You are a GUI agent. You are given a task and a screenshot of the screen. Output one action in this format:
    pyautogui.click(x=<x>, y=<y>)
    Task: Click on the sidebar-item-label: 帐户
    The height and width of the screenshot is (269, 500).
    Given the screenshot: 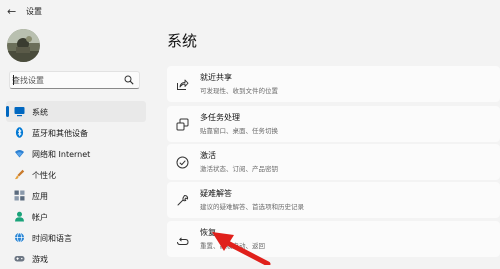 What is the action you would take?
    pyautogui.click(x=40, y=217)
    